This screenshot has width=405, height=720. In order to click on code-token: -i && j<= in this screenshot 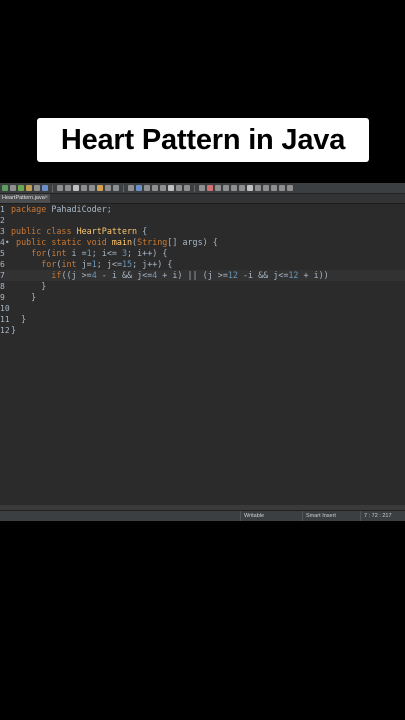, I will do `click(263, 275)`.